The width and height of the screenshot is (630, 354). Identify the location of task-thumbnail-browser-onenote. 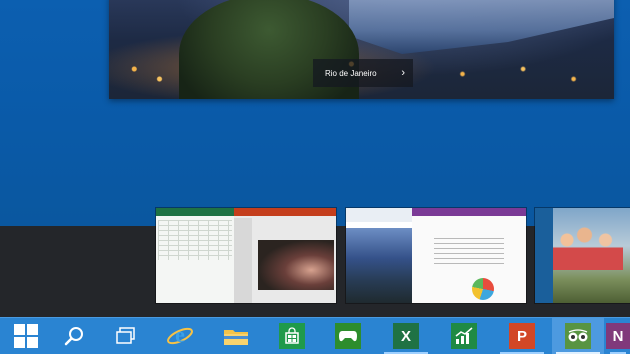
(436, 255).